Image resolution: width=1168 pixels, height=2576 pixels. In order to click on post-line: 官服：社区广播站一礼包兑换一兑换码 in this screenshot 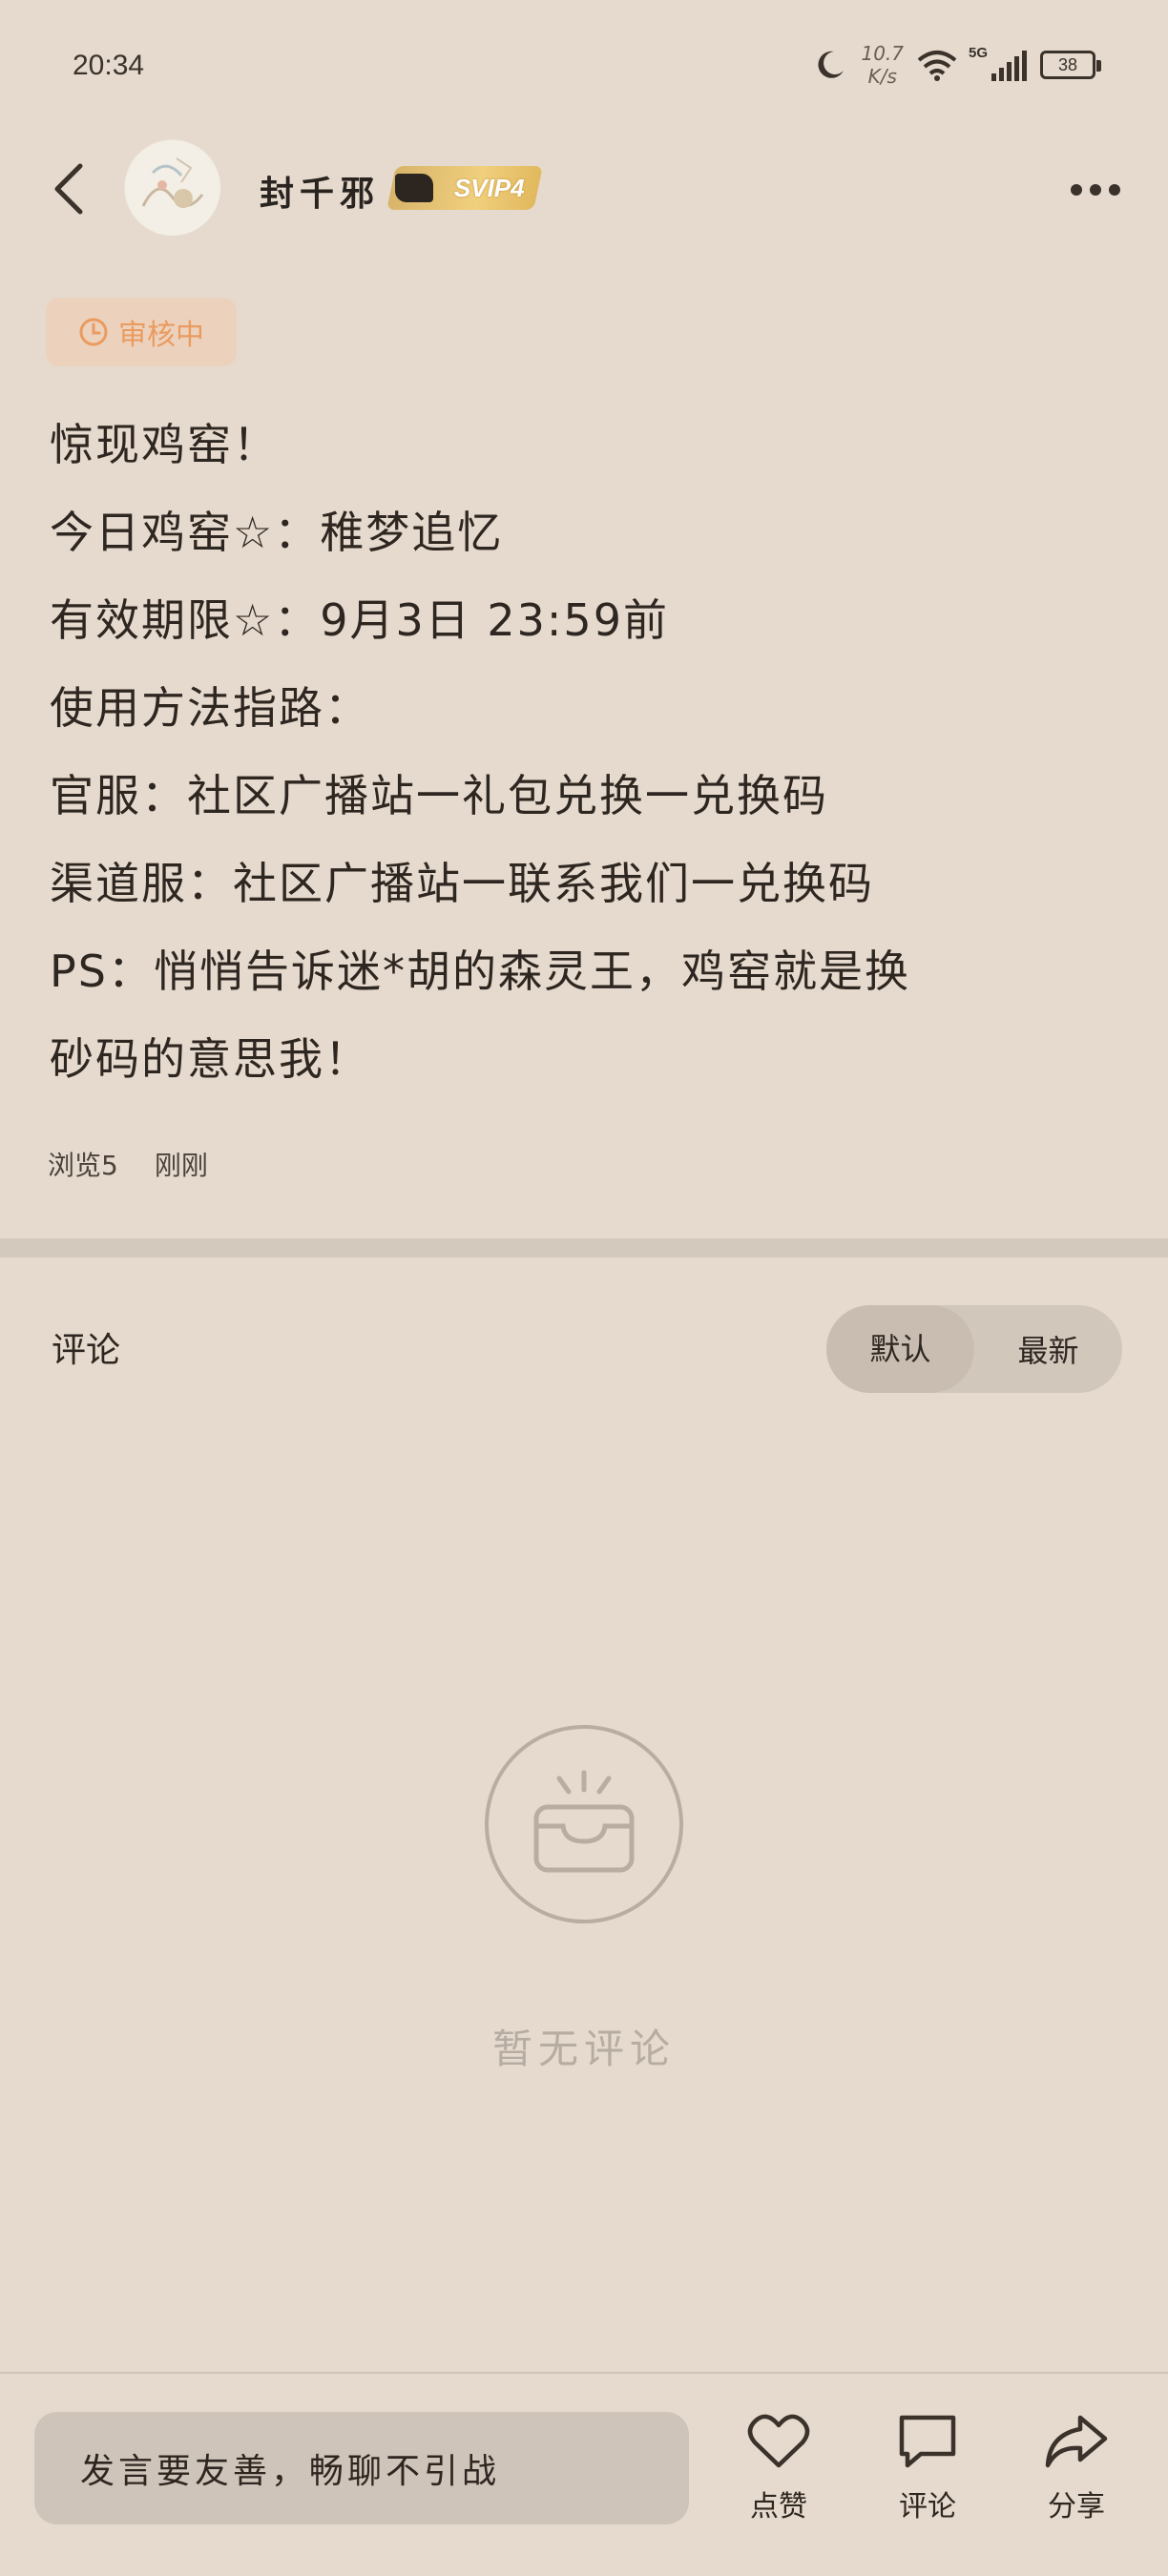, I will do `click(439, 795)`.